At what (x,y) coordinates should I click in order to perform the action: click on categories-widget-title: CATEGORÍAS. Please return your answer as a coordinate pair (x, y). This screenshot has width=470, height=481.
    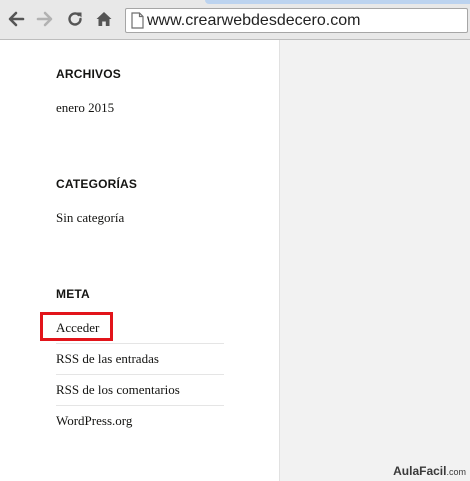
    Looking at the image, I should click on (97, 184).